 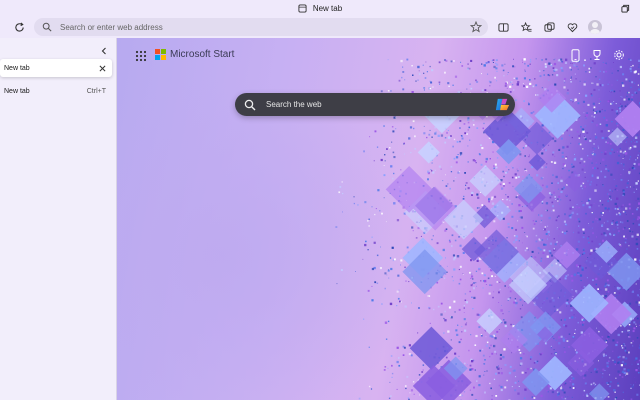 I want to click on title-bar: New tab, so click(x=320, y=8).